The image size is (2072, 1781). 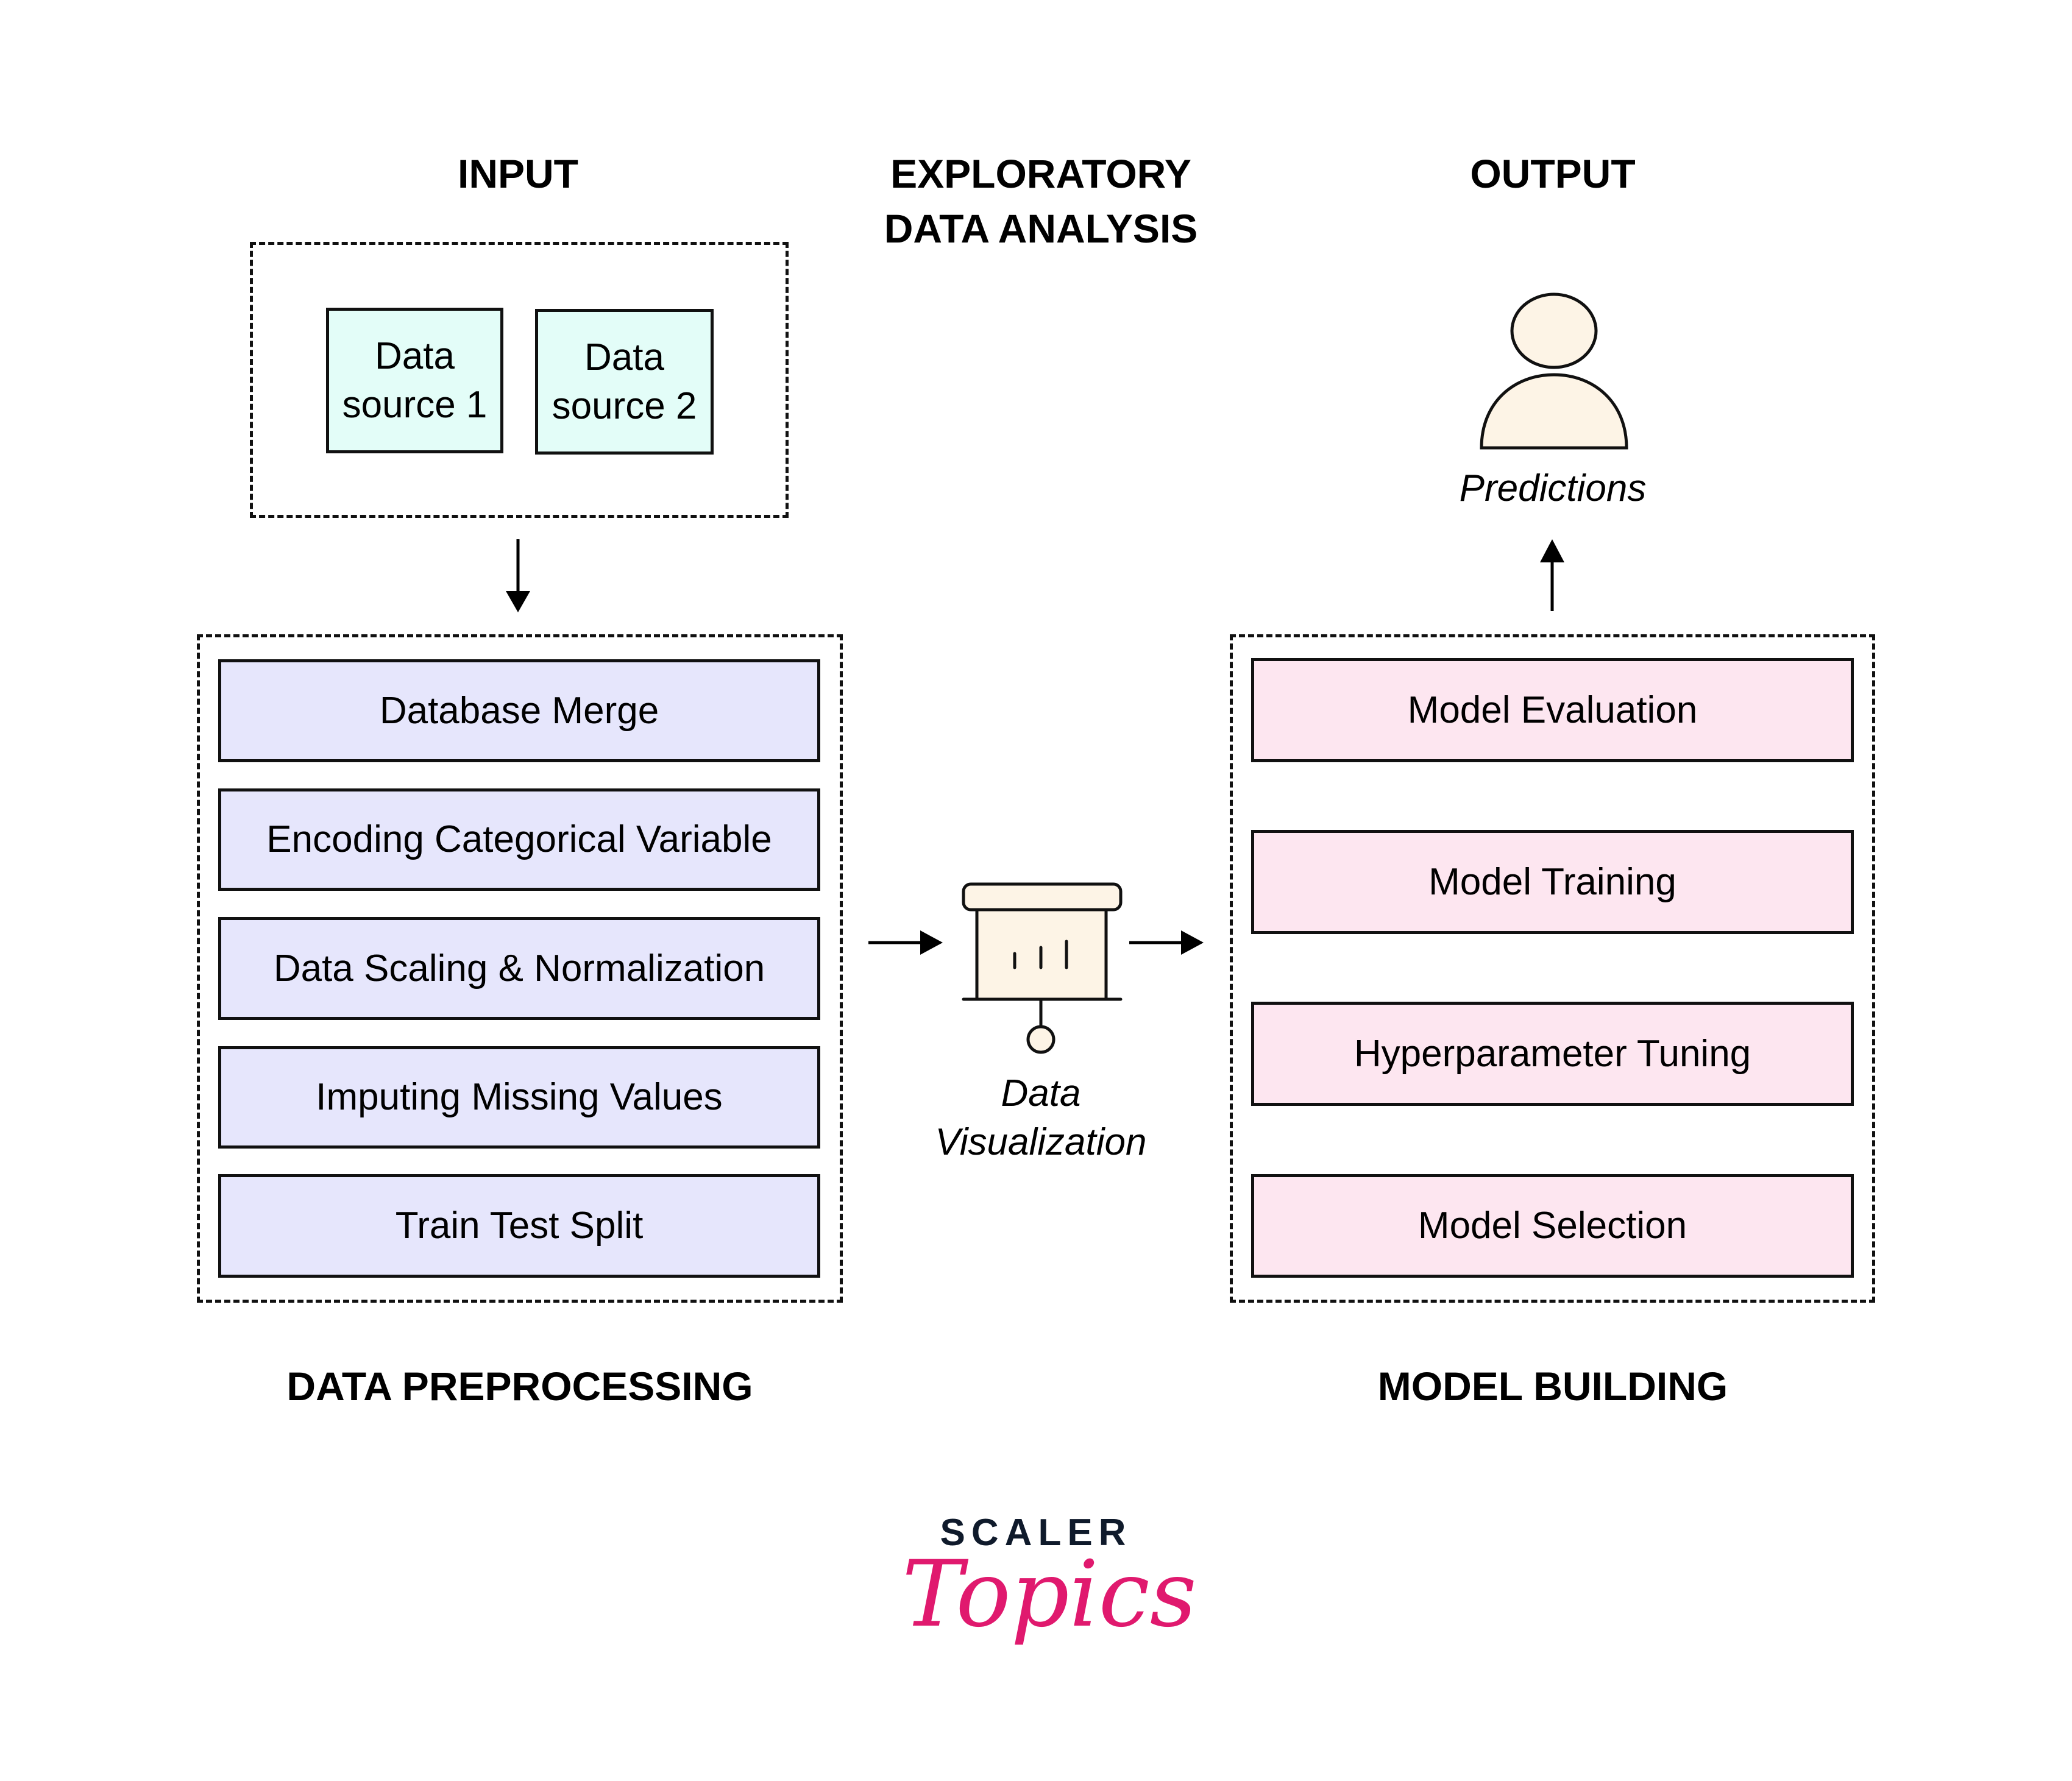 What do you see at coordinates (1041, 228) in the screenshot?
I see `eda-heading-line2: DATA ANALYSIS` at bounding box center [1041, 228].